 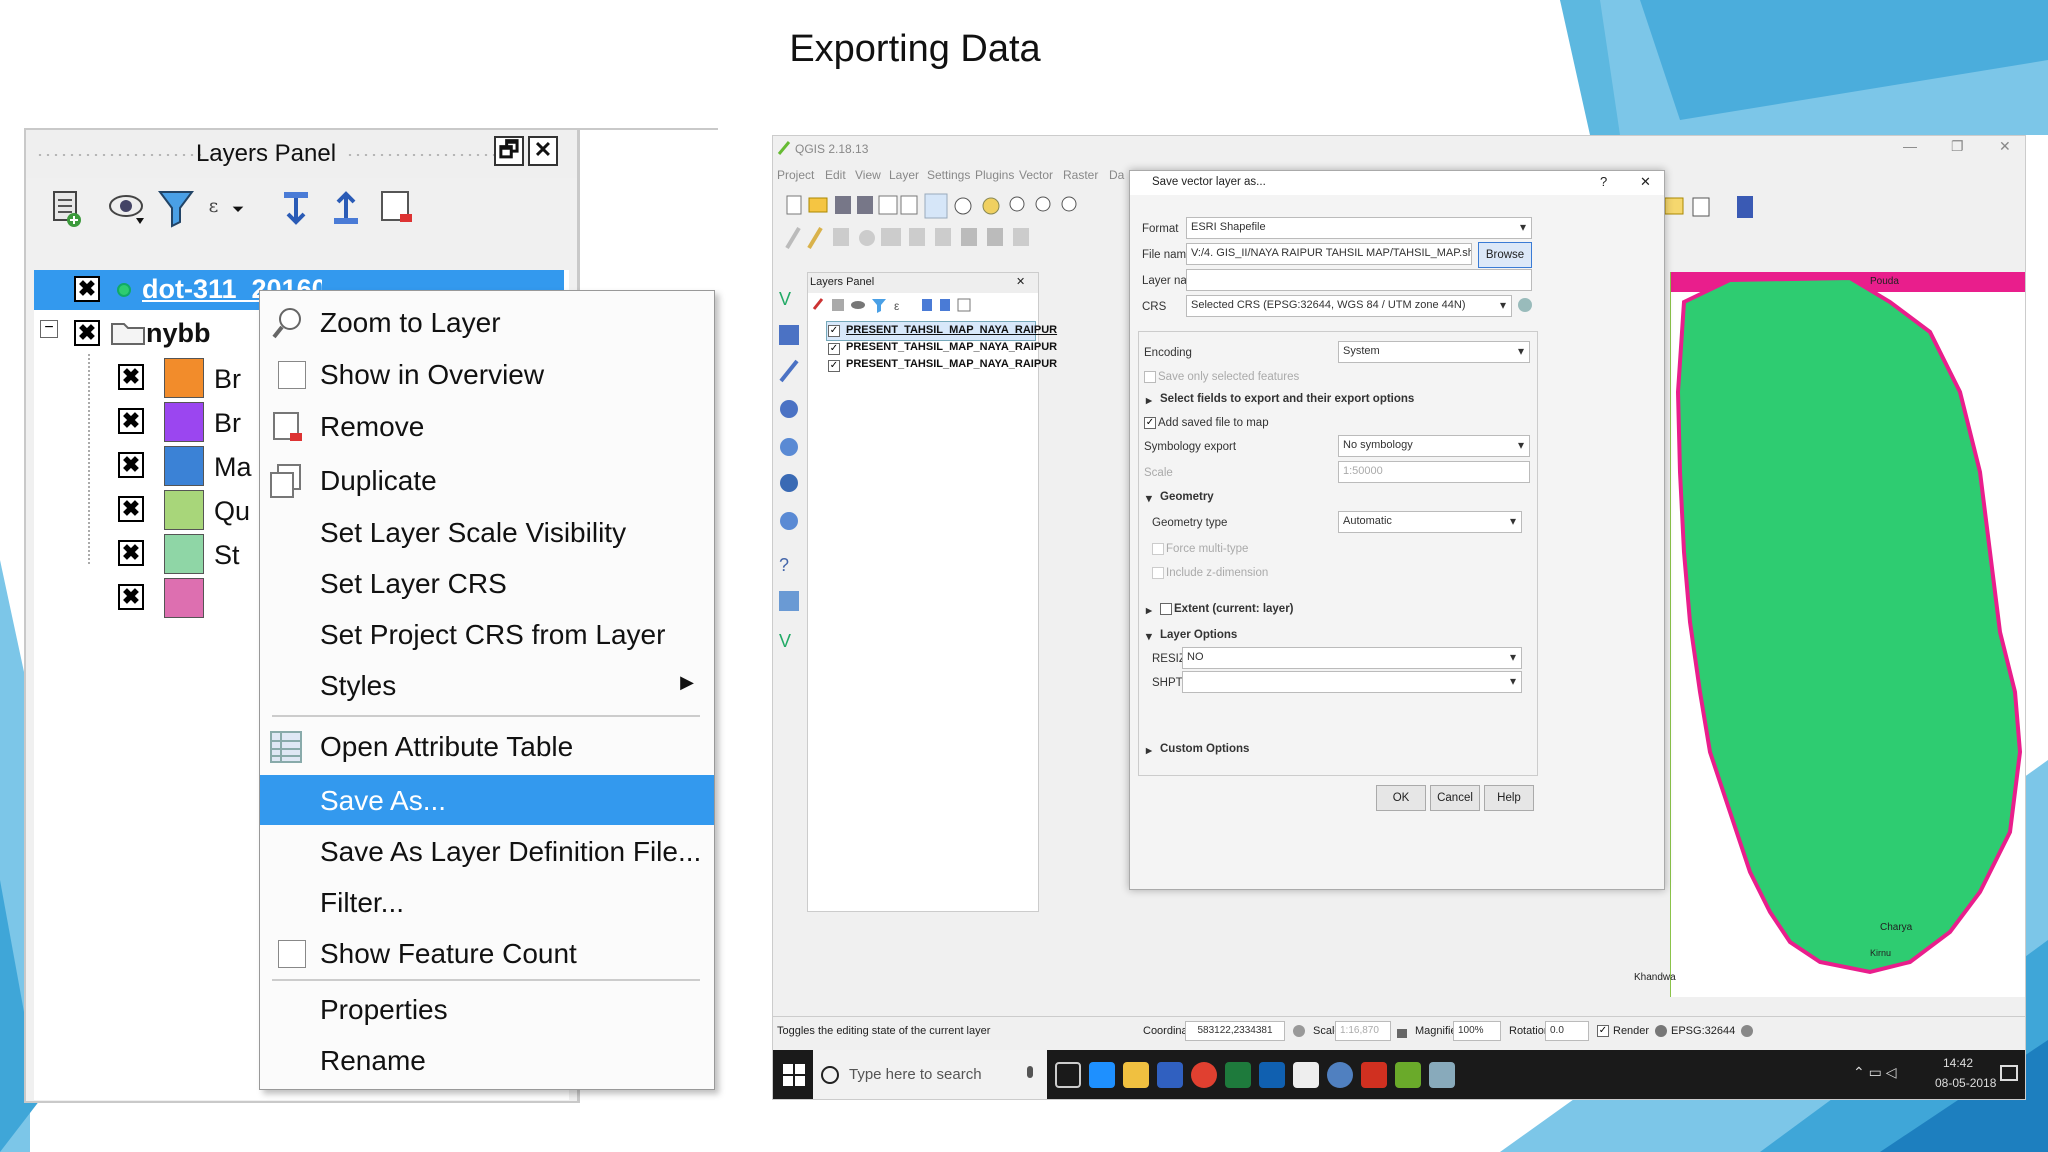 I want to click on geometry-type-select: Automatic, so click(x=1430, y=522).